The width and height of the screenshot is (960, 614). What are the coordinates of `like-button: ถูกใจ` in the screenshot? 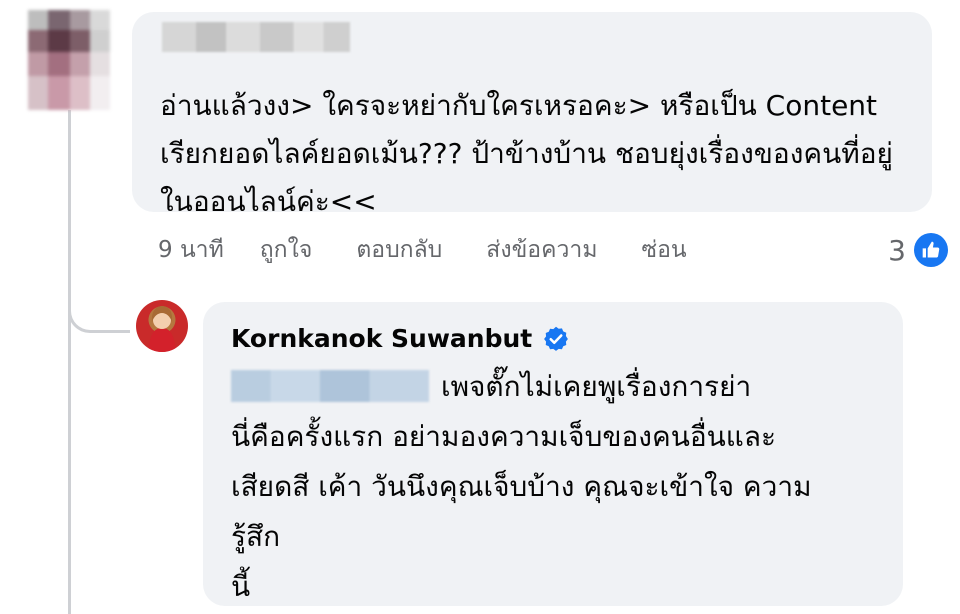 It's located at (286, 250).